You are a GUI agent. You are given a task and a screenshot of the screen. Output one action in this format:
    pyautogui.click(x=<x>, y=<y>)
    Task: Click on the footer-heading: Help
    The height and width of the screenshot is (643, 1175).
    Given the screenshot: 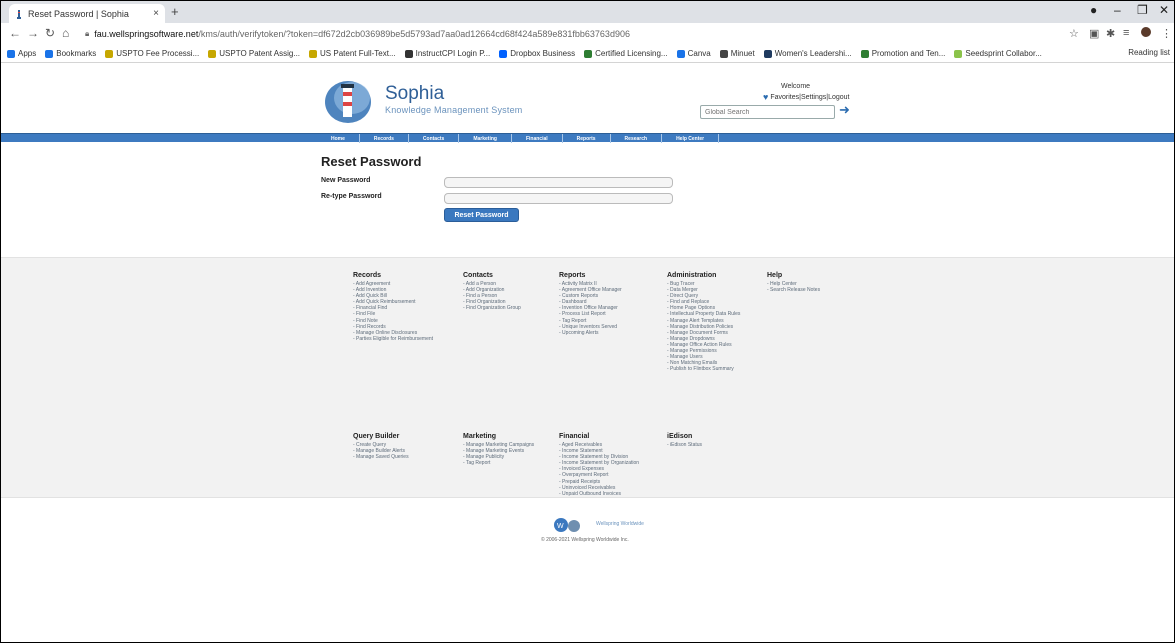 What is the action you would take?
    pyautogui.click(x=775, y=275)
    